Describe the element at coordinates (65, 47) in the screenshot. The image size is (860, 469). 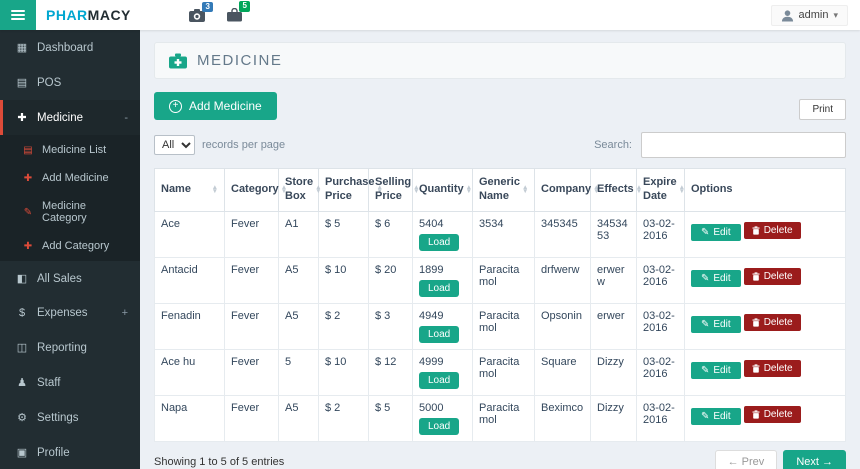
I see `sidebar-item-label: Dashboard` at that location.